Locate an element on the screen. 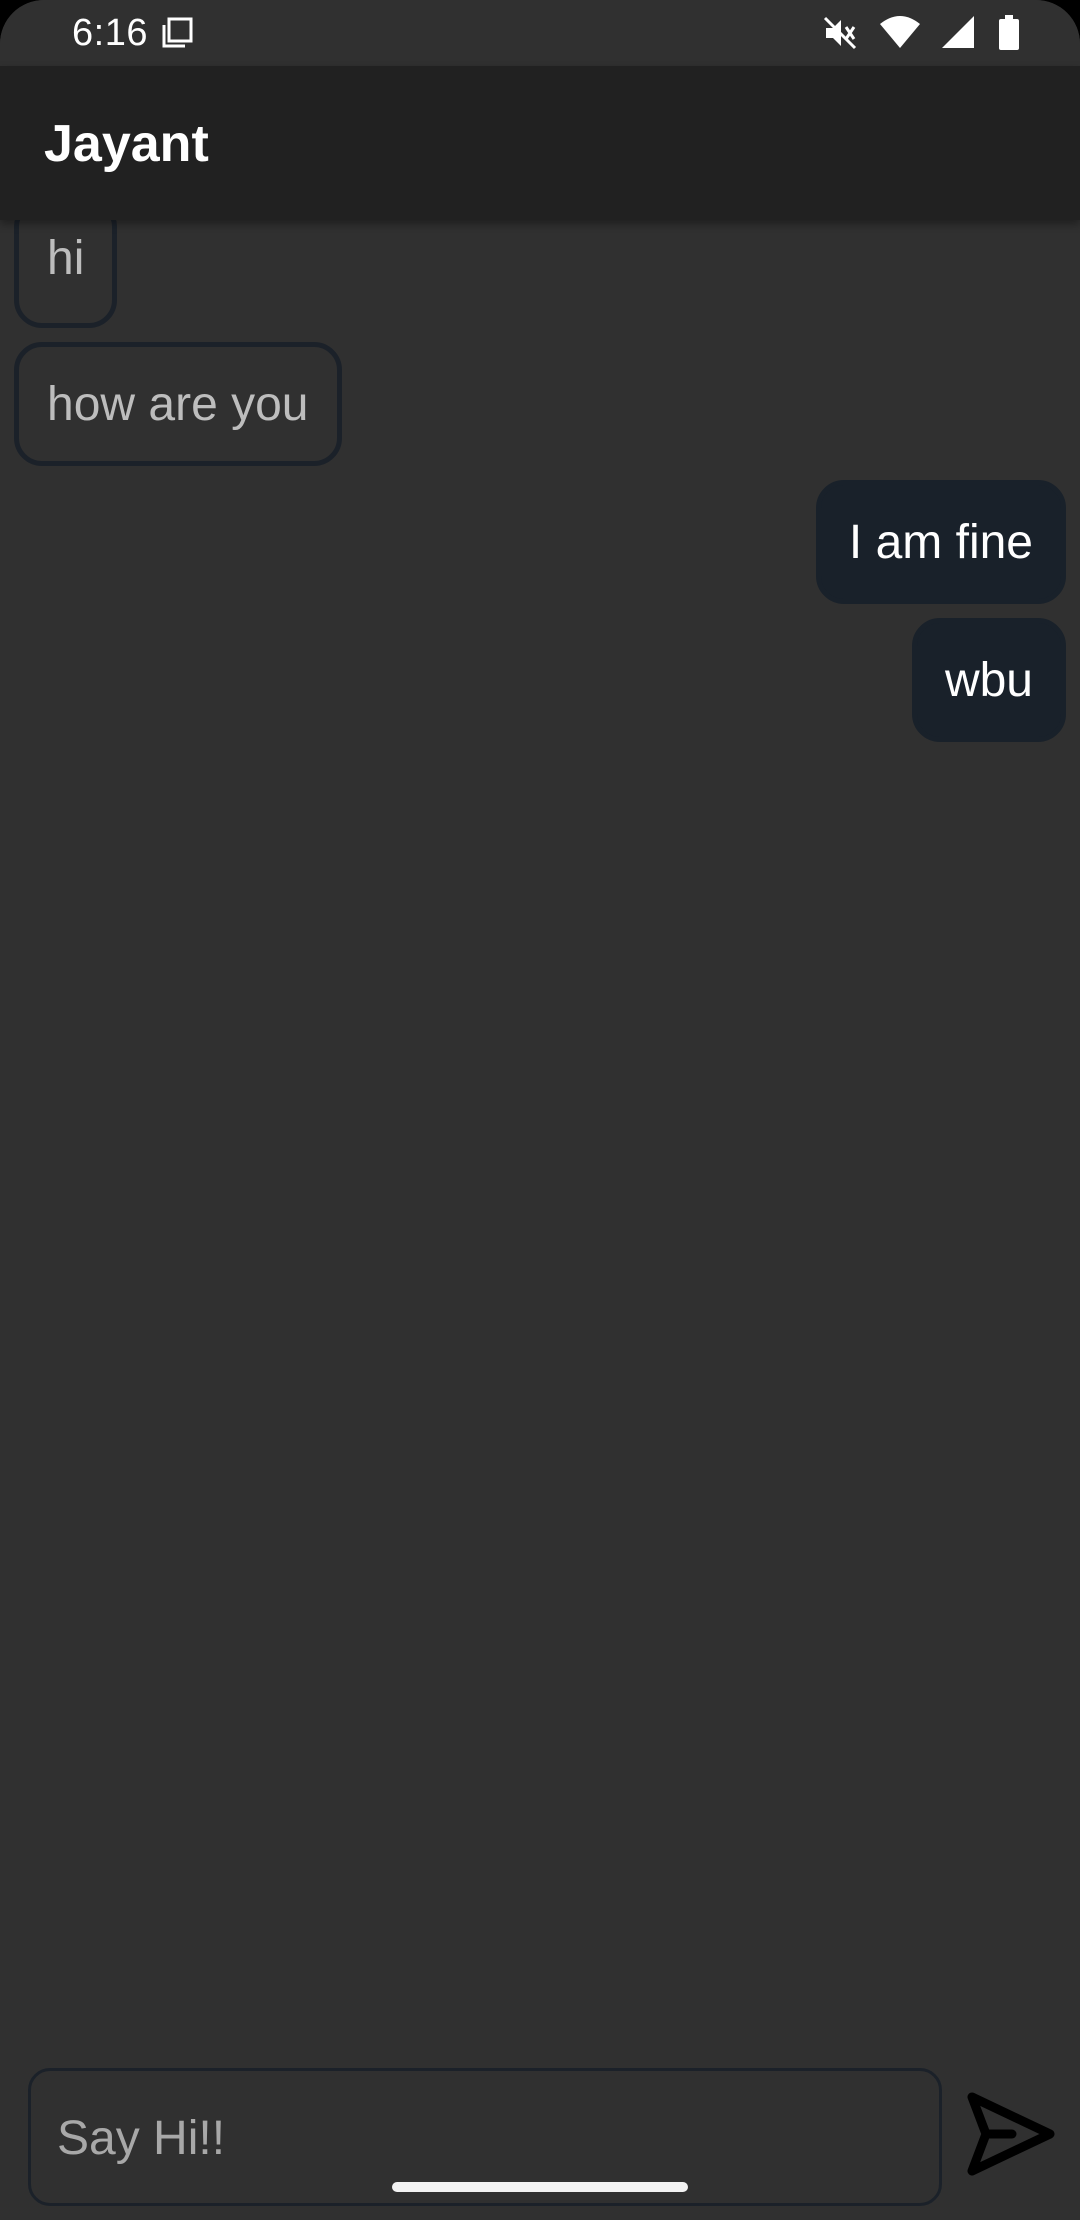 The width and height of the screenshot is (1080, 2220). status-bar: 6:16 is located at coordinates (540, 33).